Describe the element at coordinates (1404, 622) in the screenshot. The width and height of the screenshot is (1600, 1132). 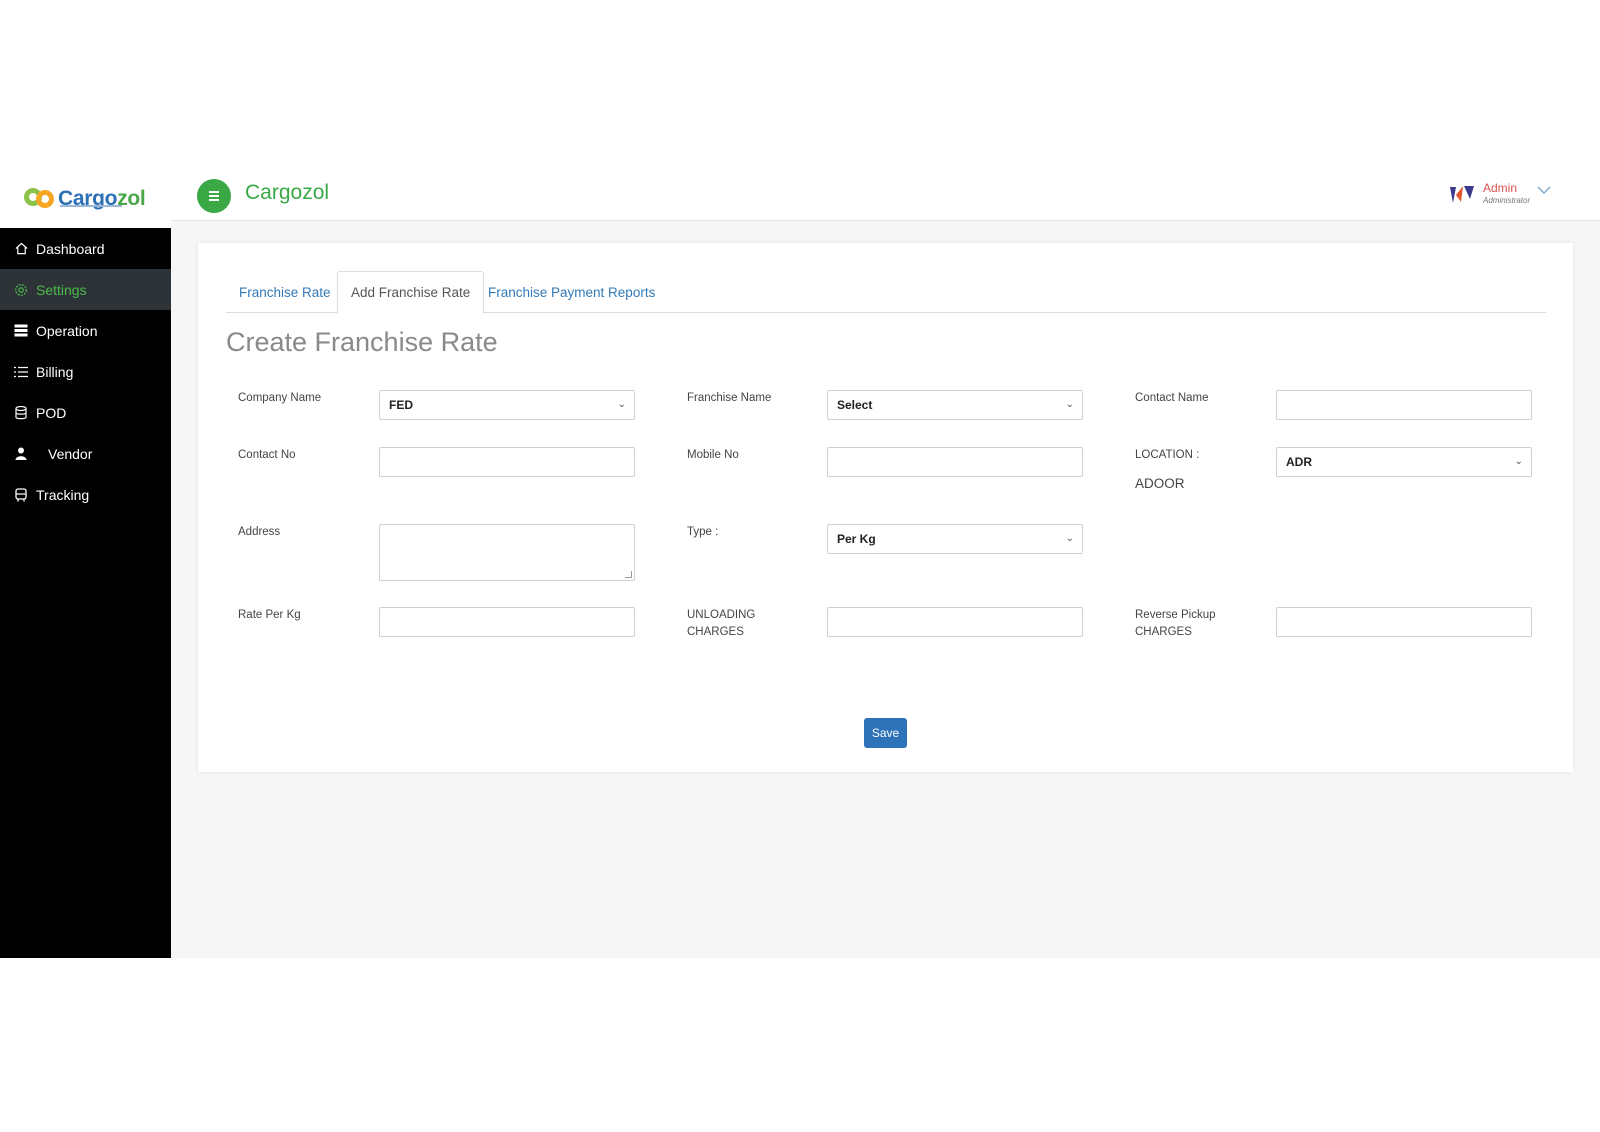
I see `reverse-pickup-charges-field` at that location.